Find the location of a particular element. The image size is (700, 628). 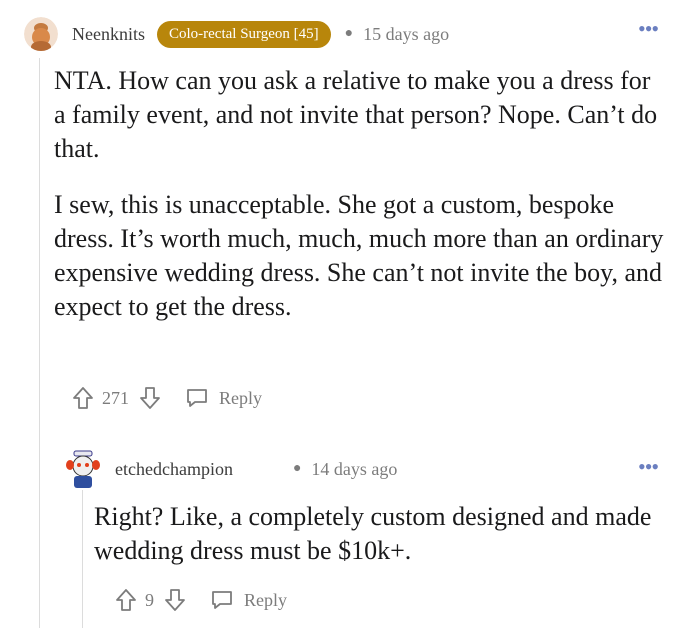

user-flair: Colo-rectal Surgeon [45] is located at coordinates (243, 34).